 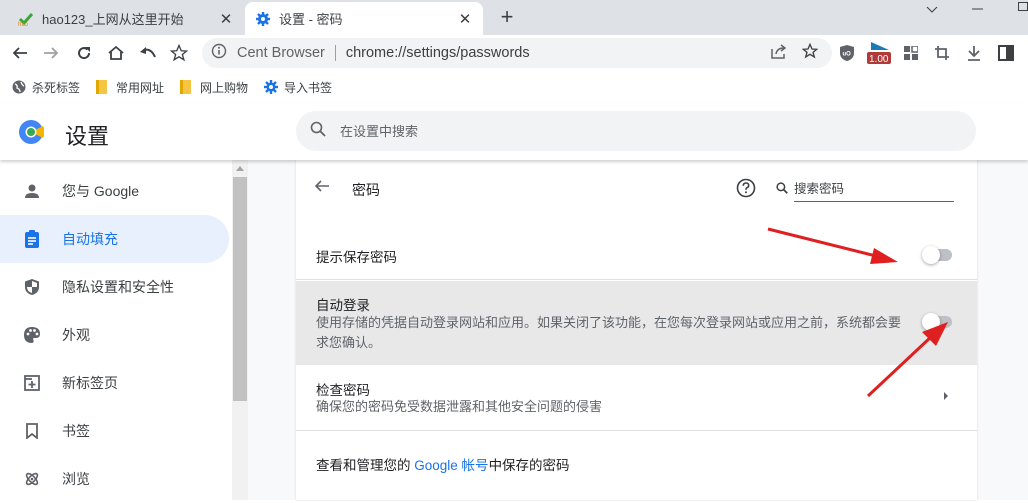 I want to click on address-bar: Cent Browser chrome://settings/passwords, so click(x=517, y=53).